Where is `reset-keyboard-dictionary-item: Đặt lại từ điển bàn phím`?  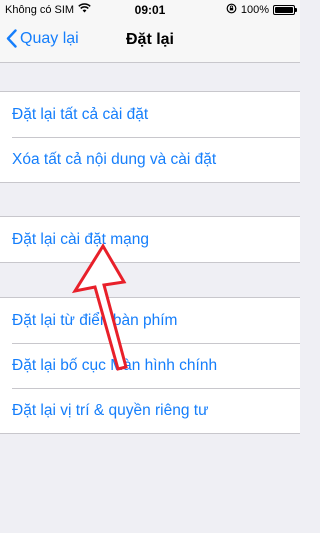
reset-keyboard-dictionary-item: Đặt lại từ điển bàn phím is located at coordinates (150, 320).